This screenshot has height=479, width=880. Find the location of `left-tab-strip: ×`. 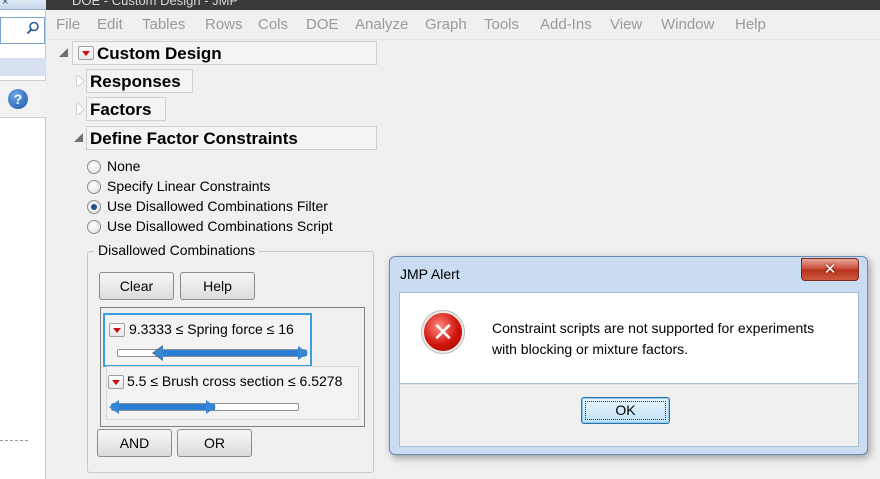

left-tab-strip: × is located at coordinates (23, 5).